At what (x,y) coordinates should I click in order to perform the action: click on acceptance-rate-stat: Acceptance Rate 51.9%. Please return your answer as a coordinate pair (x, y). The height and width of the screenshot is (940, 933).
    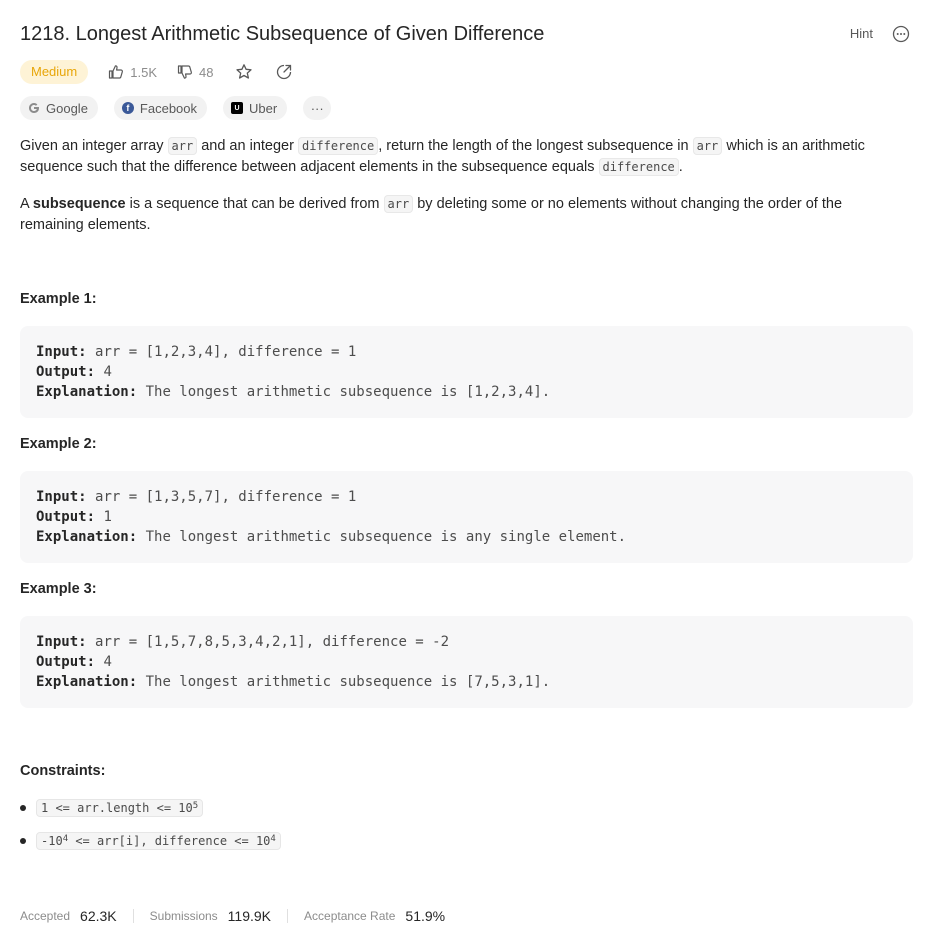
    Looking at the image, I should click on (374, 916).